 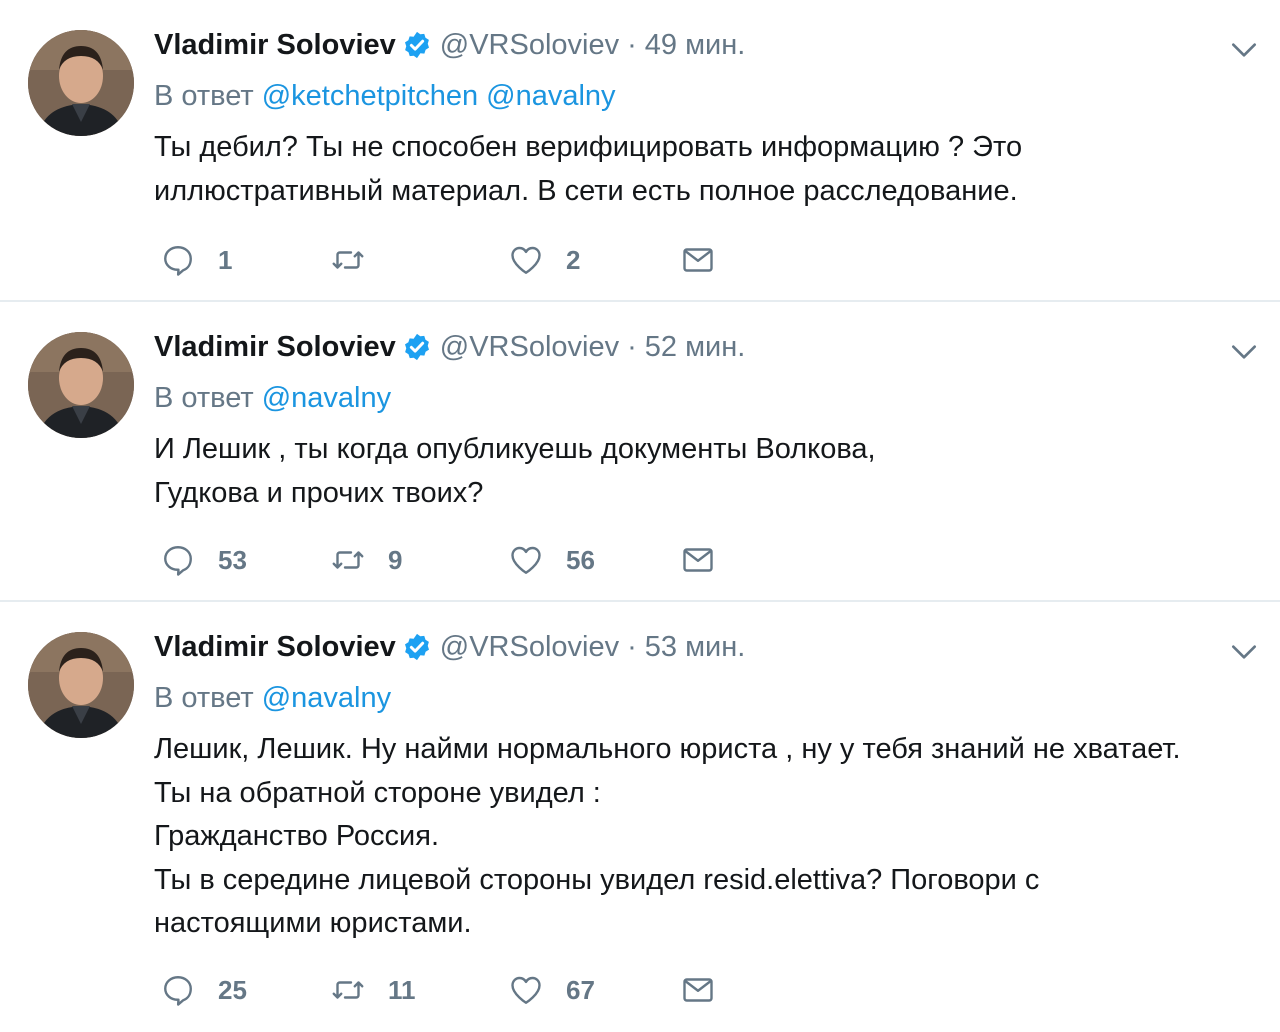 I want to click on tweet-text-line: Ты на обратной стороне увидел :, so click(x=377, y=792).